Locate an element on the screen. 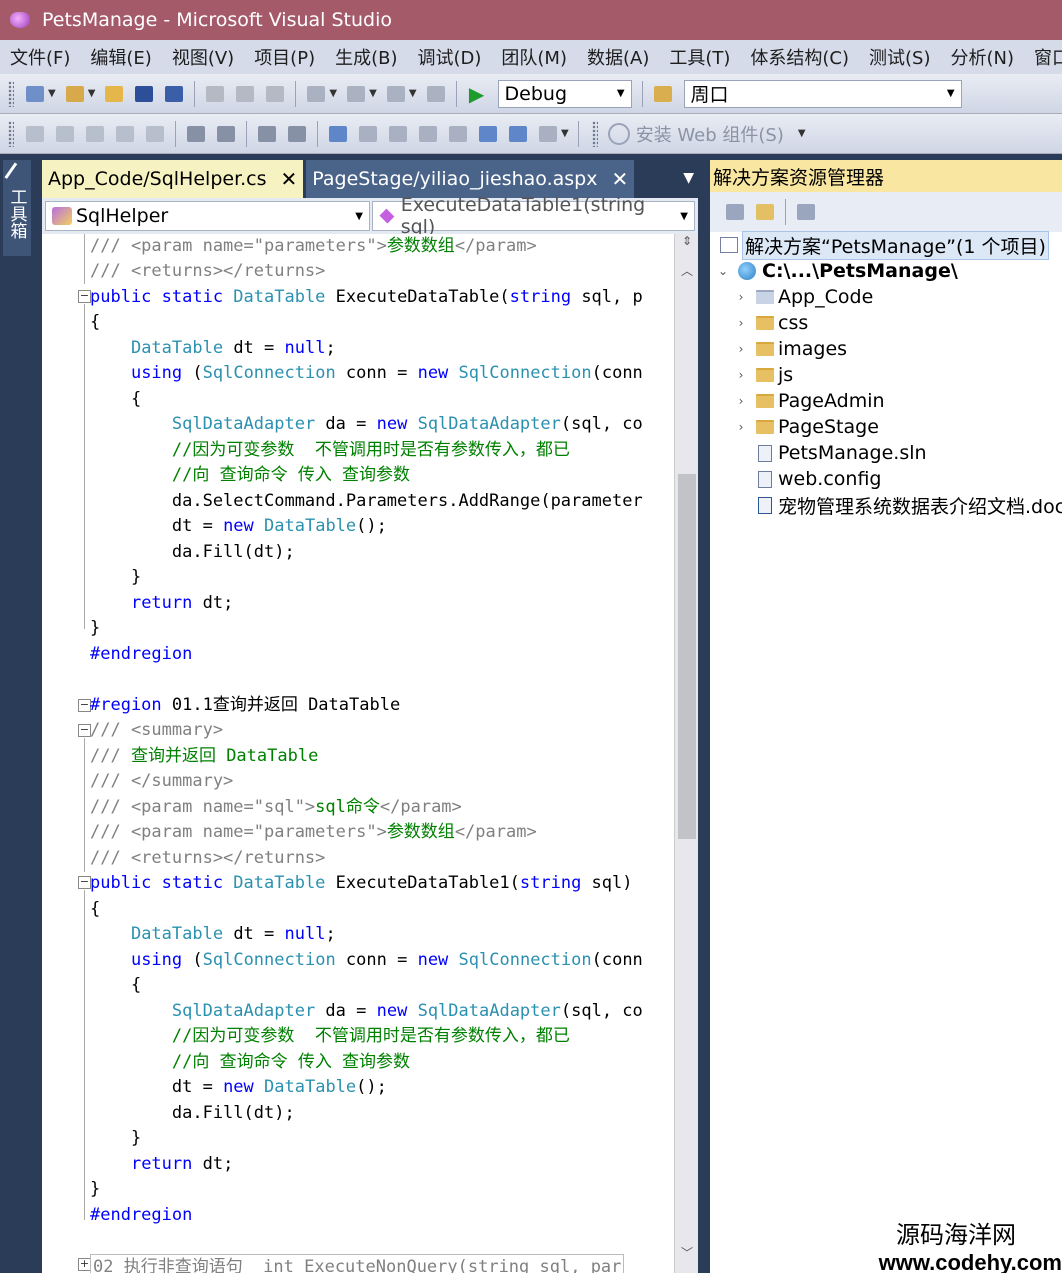  tree-item-docx: 宠物管理系统数据表介绍文档.docx is located at coordinates (910, 505).